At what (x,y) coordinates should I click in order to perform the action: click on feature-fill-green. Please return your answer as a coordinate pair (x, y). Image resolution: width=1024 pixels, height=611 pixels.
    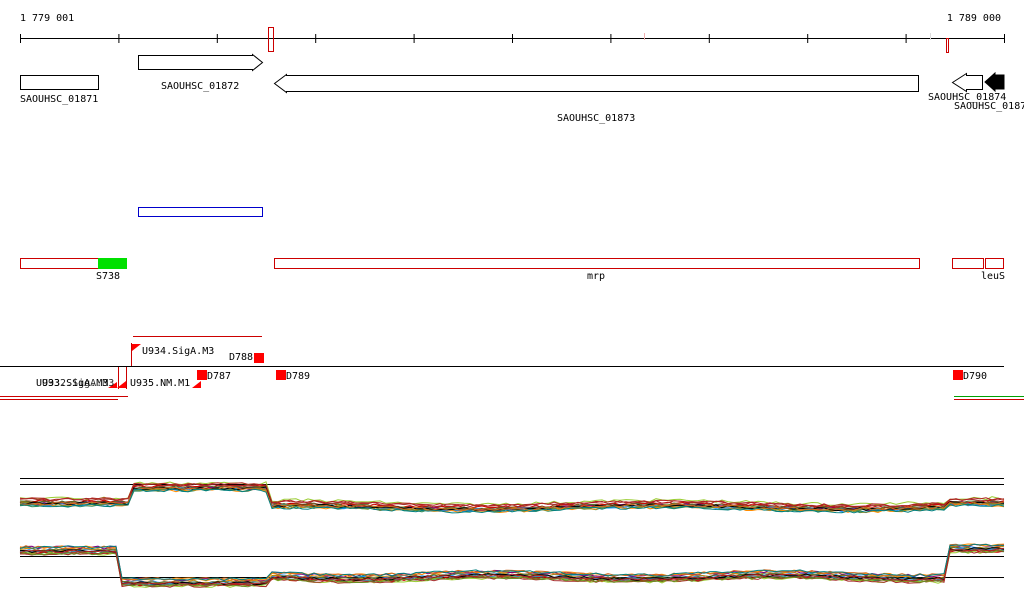
    Looking at the image, I should click on (112, 263).